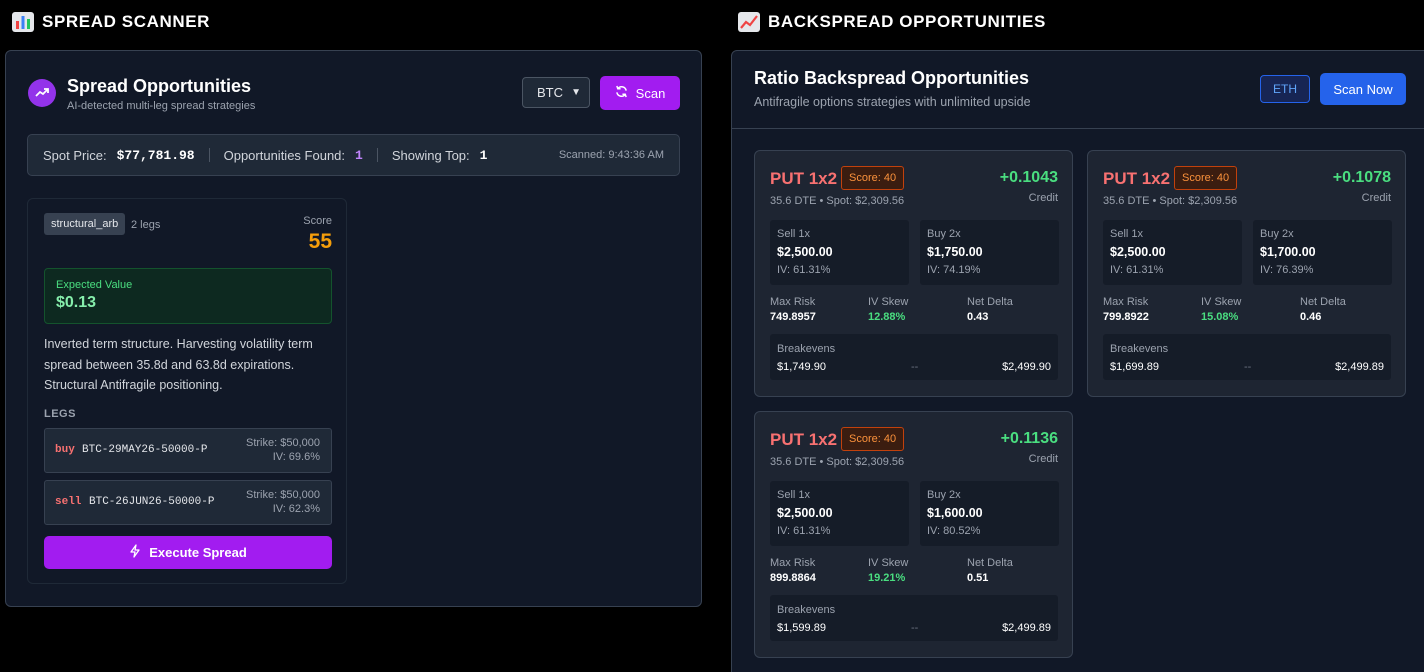  What do you see at coordinates (989, 252) in the screenshot?
I see `buy-leg-box: Buy 2x $1,750.00 IV: 74.19%` at bounding box center [989, 252].